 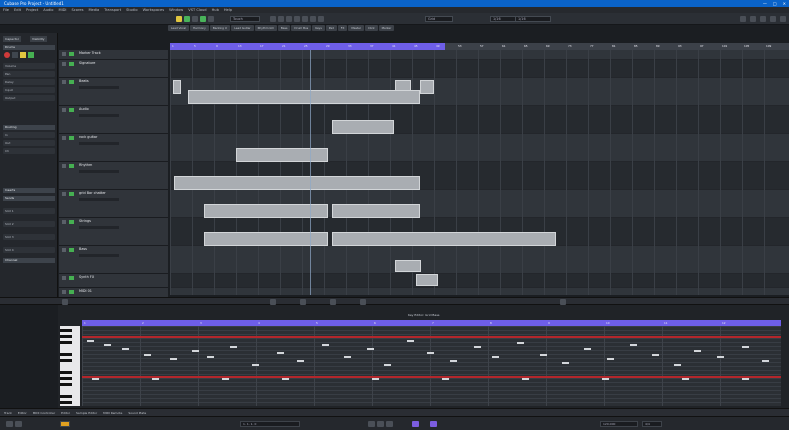 What do you see at coordinates (113, 204) in the screenshot?
I see `track-header: grid Bar chatter` at bounding box center [113, 204].